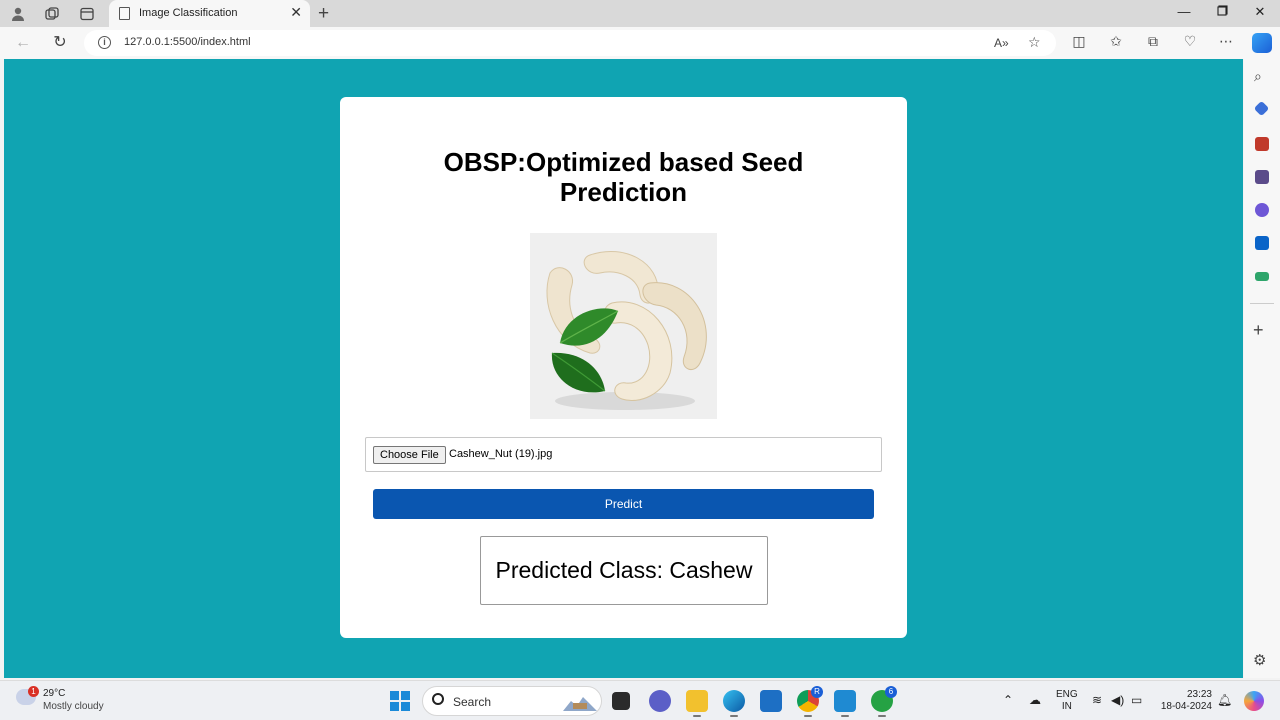 Image resolution: width=1280 pixels, height=720 pixels. Describe the element at coordinates (624, 570) in the screenshot. I see `prediction-result: Predicted Class: Cashew` at that location.